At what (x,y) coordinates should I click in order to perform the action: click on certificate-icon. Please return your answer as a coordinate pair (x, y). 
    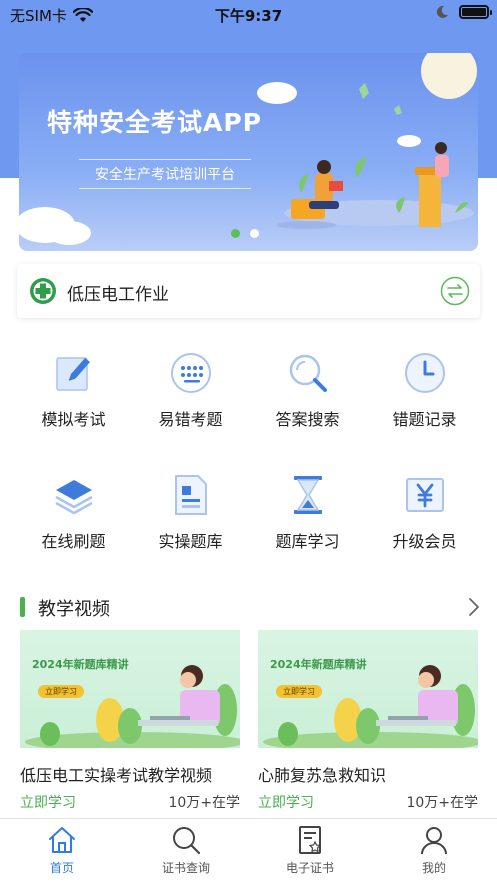
    Looking at the image, I should click on (310, 840).